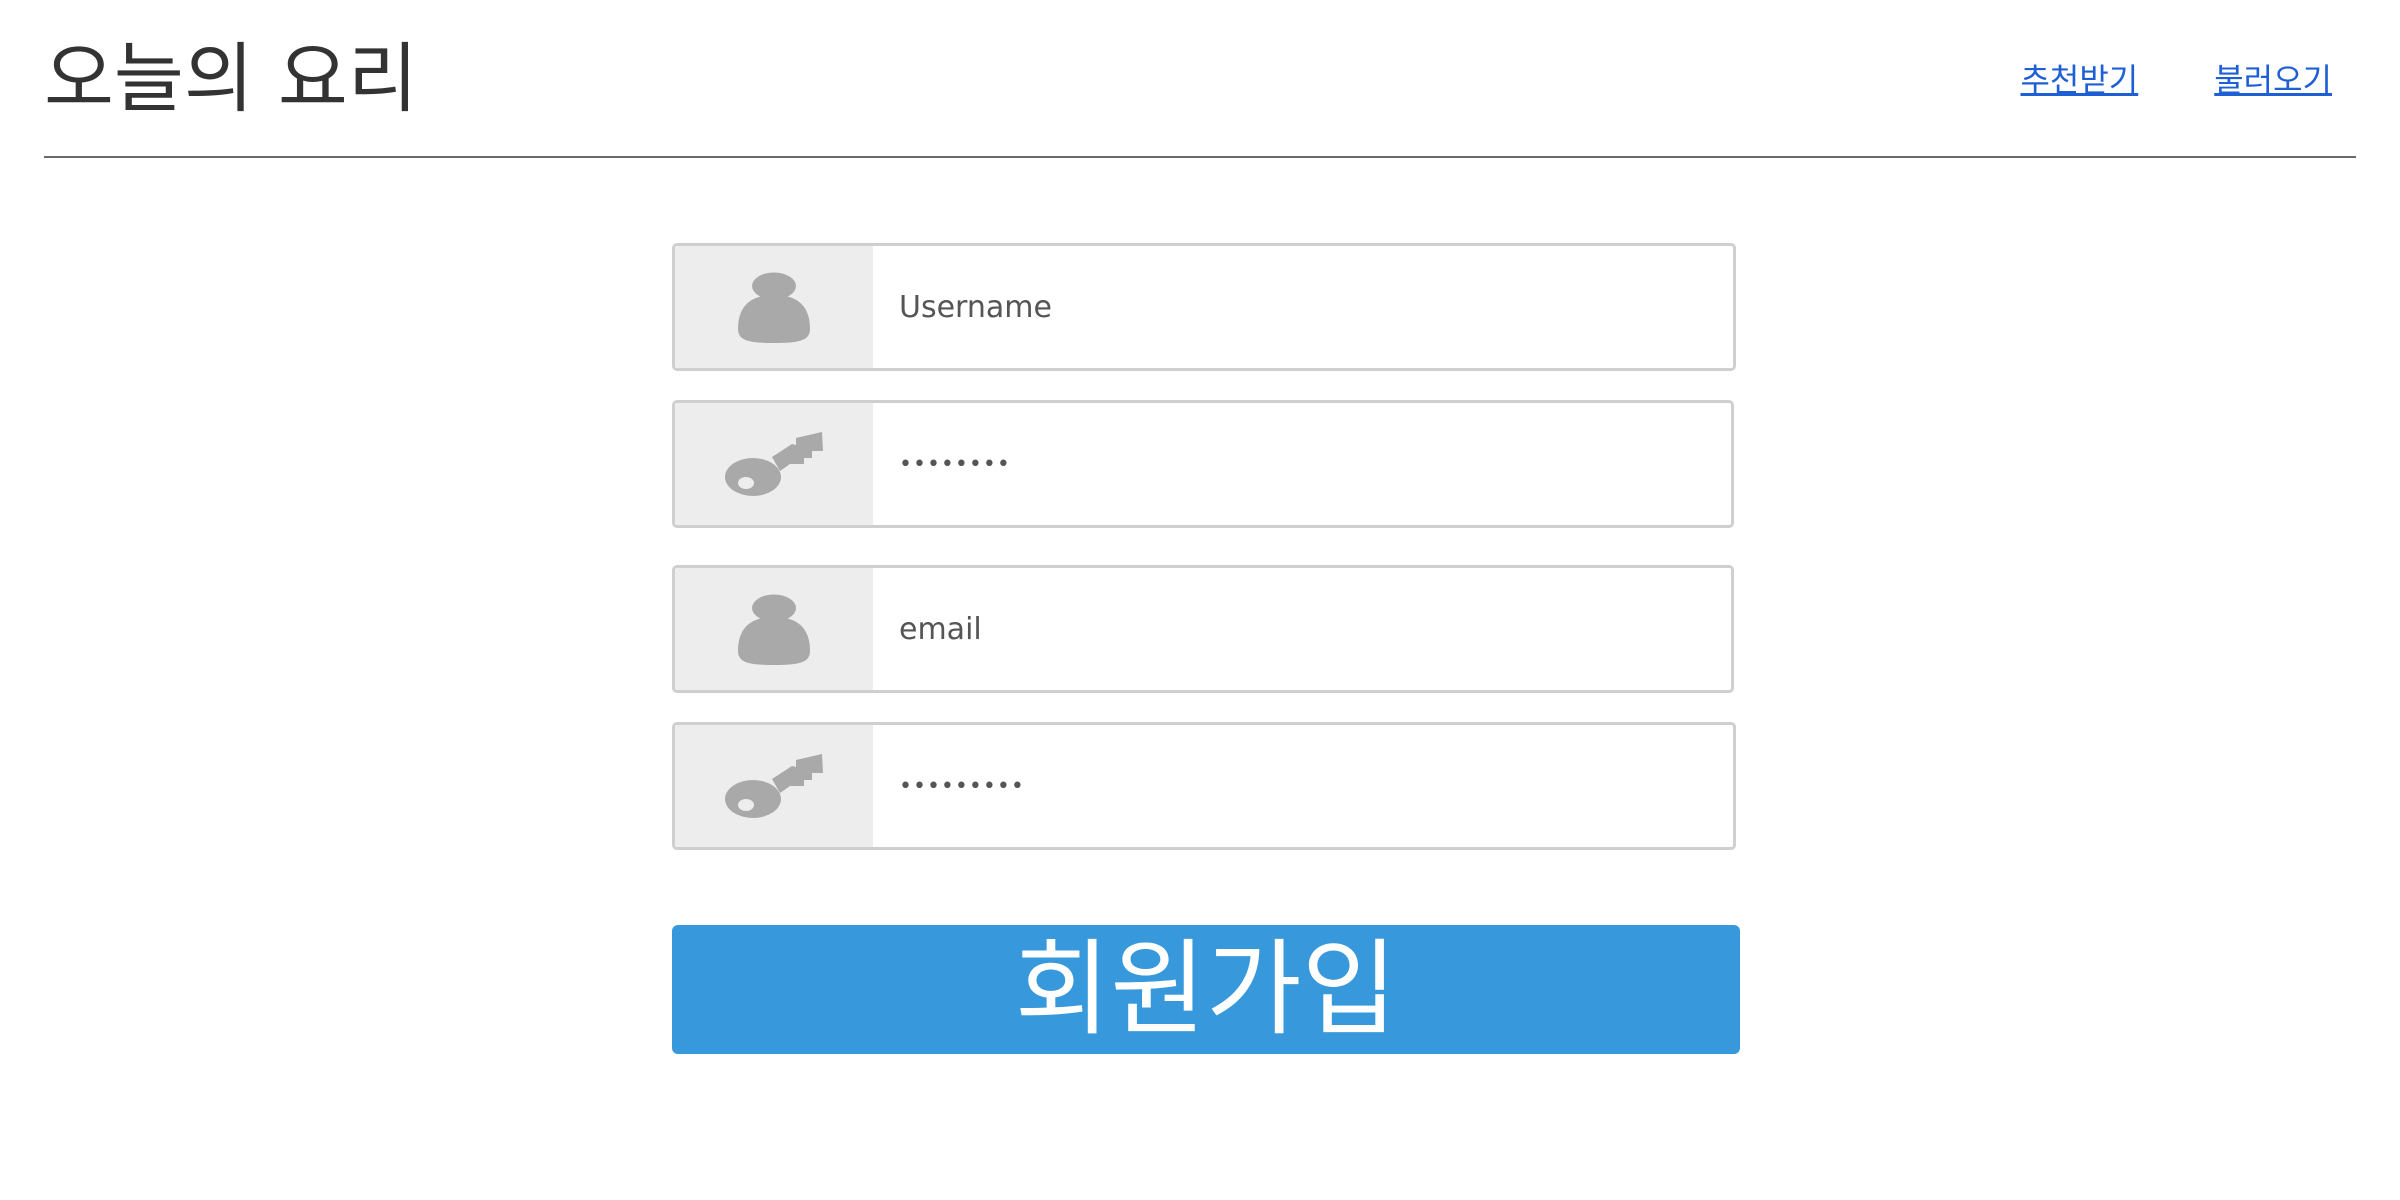 The height and width of the screenshot is (1200, 2400). What do you see at coordinates (2273, 80) in the screenshot?
I see `nav-link-load: 불러오기` at bounding box center [2273, 80].